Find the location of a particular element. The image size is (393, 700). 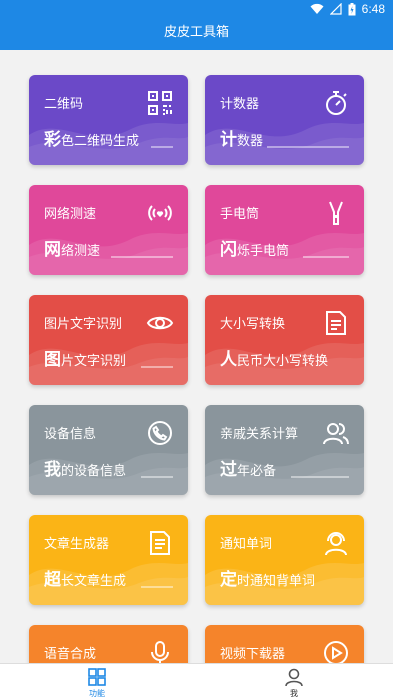

card-subtitle: 彩色二维码生成 is located at coordinates (91, 137).